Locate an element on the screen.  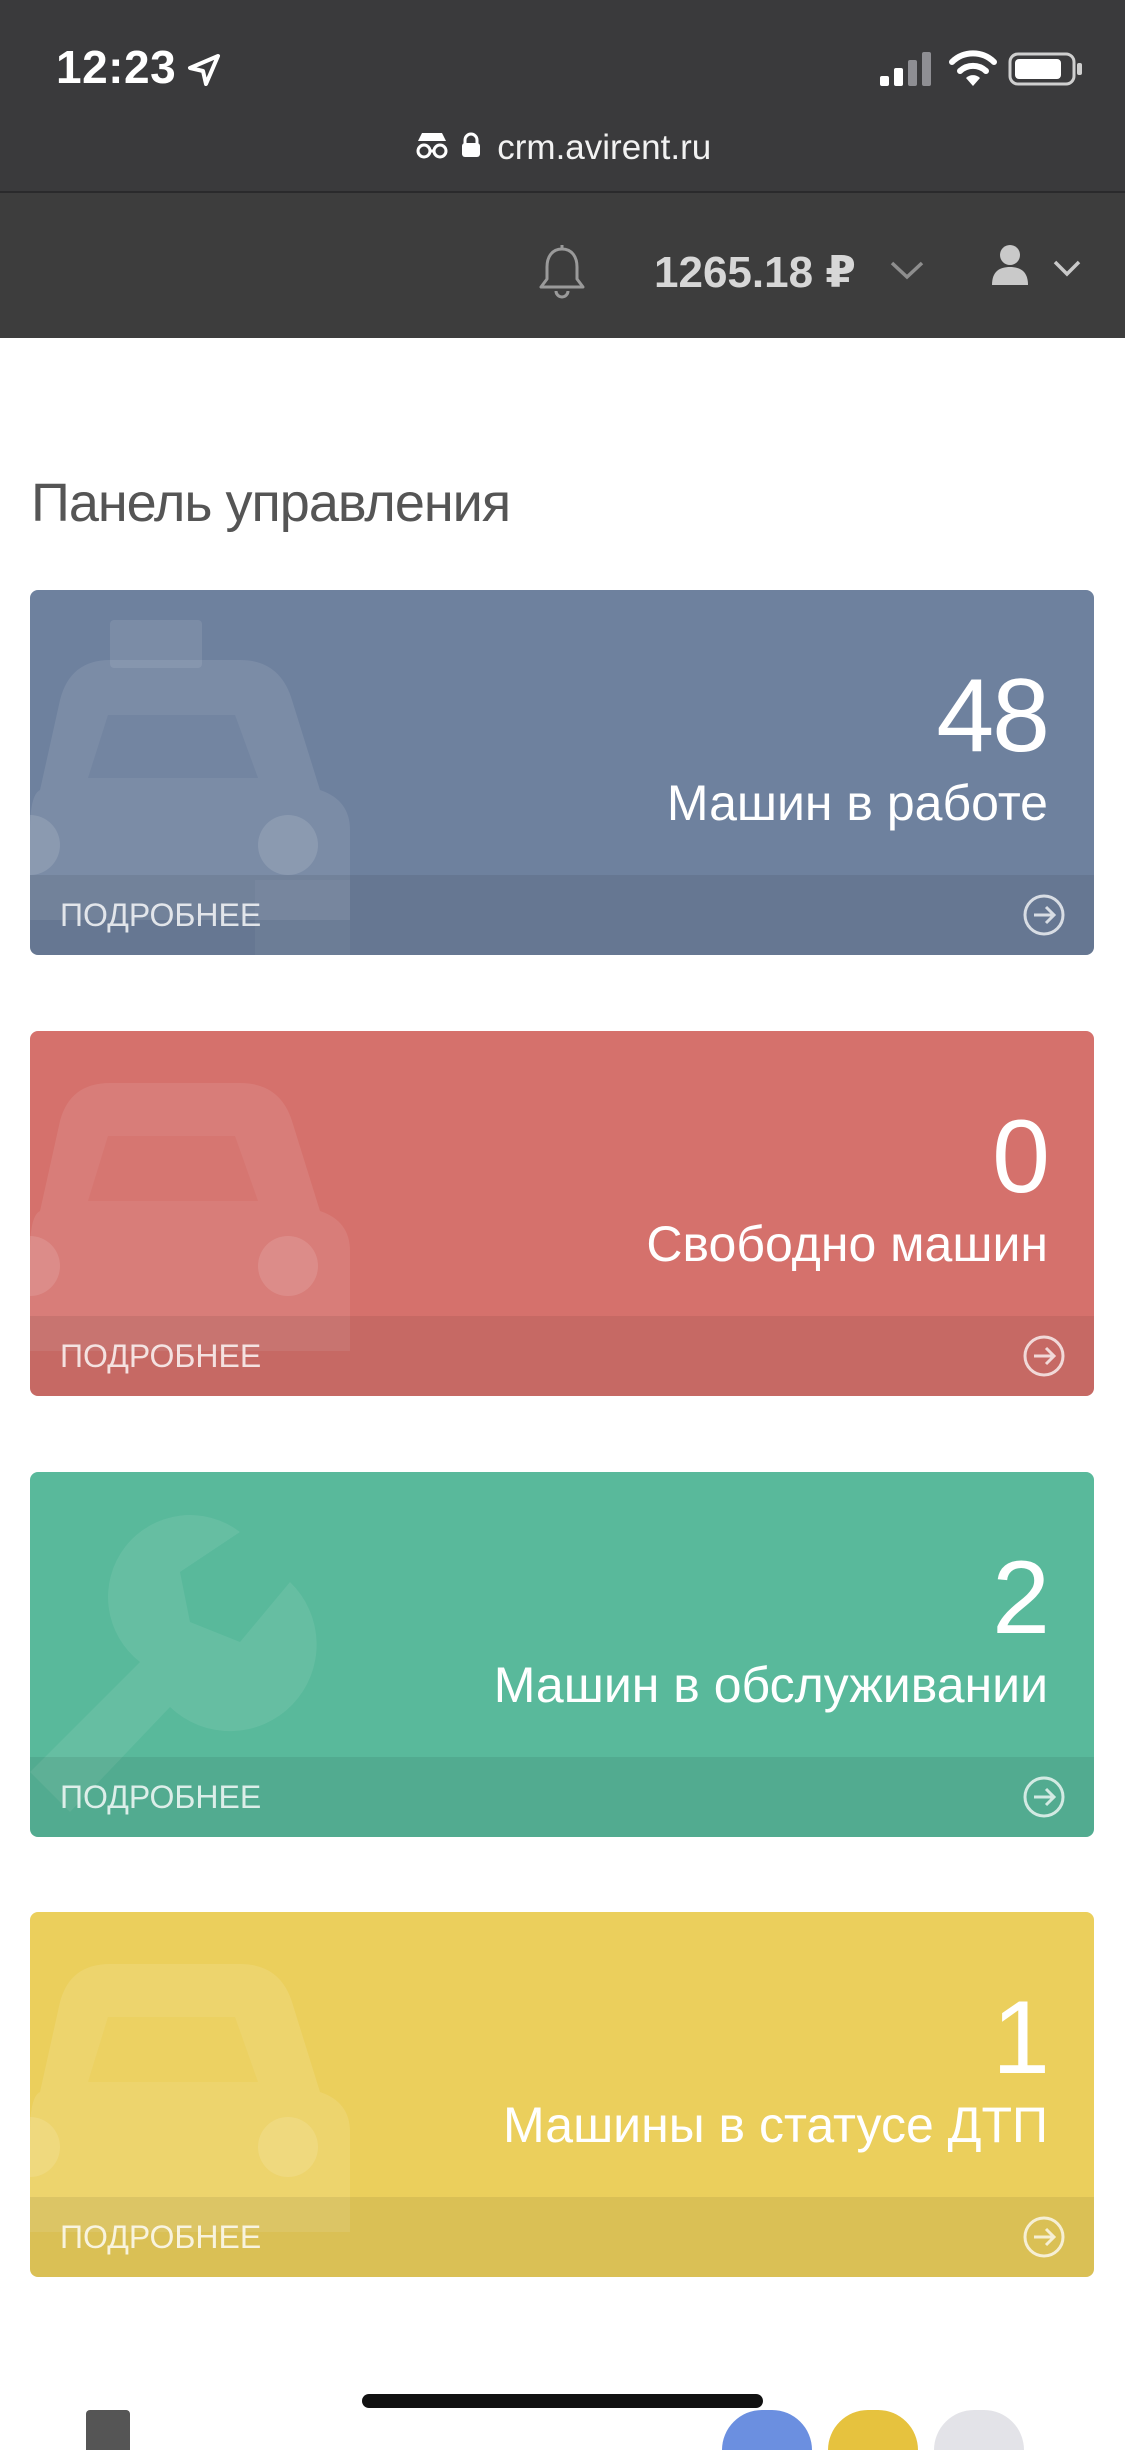
partial-icon is located at coordinates (108, 2430).